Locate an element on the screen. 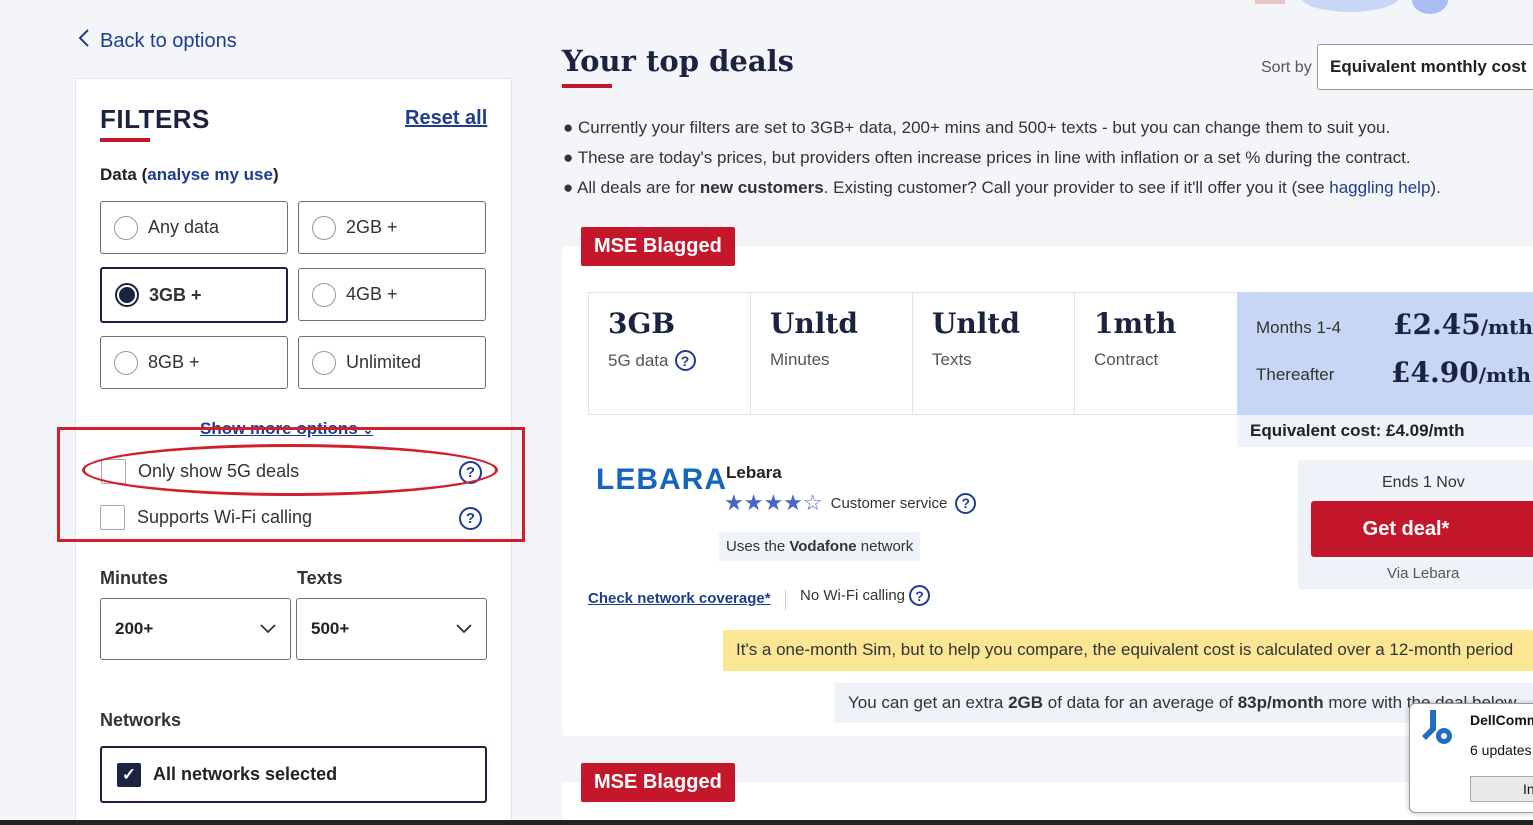 This screenshot has height=825, width=1533. networks-label: Networks is located at coordinates (141, 720).